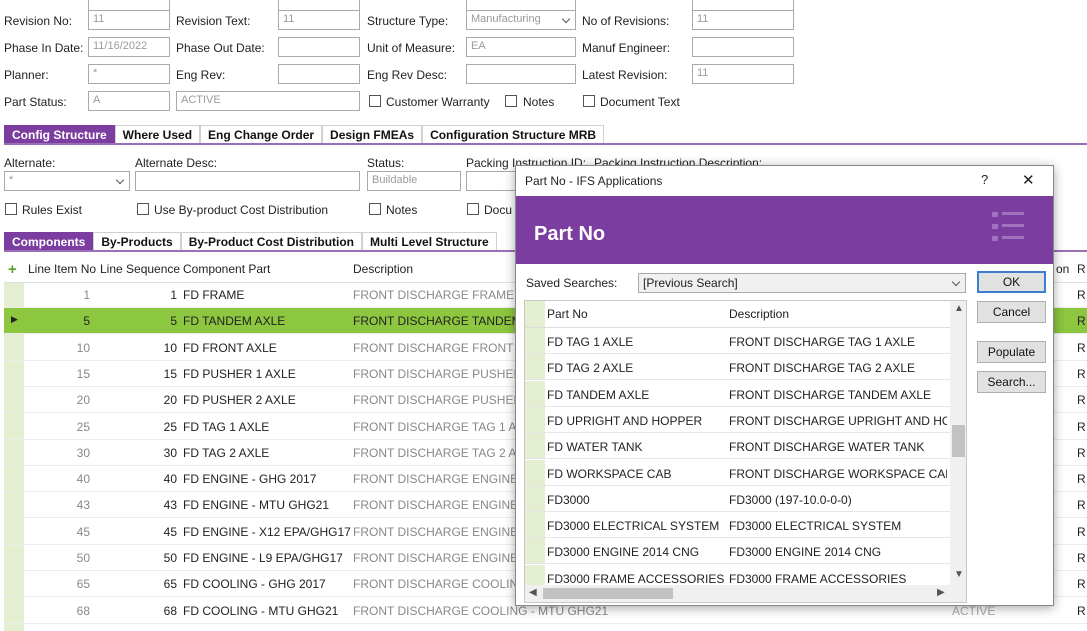 The width and height of the screenshot is (1087, 631). What do you see at coordinates (226, 269) in the screenshot?
I see `col-component: Component Part` at bounding box center [226, 269].